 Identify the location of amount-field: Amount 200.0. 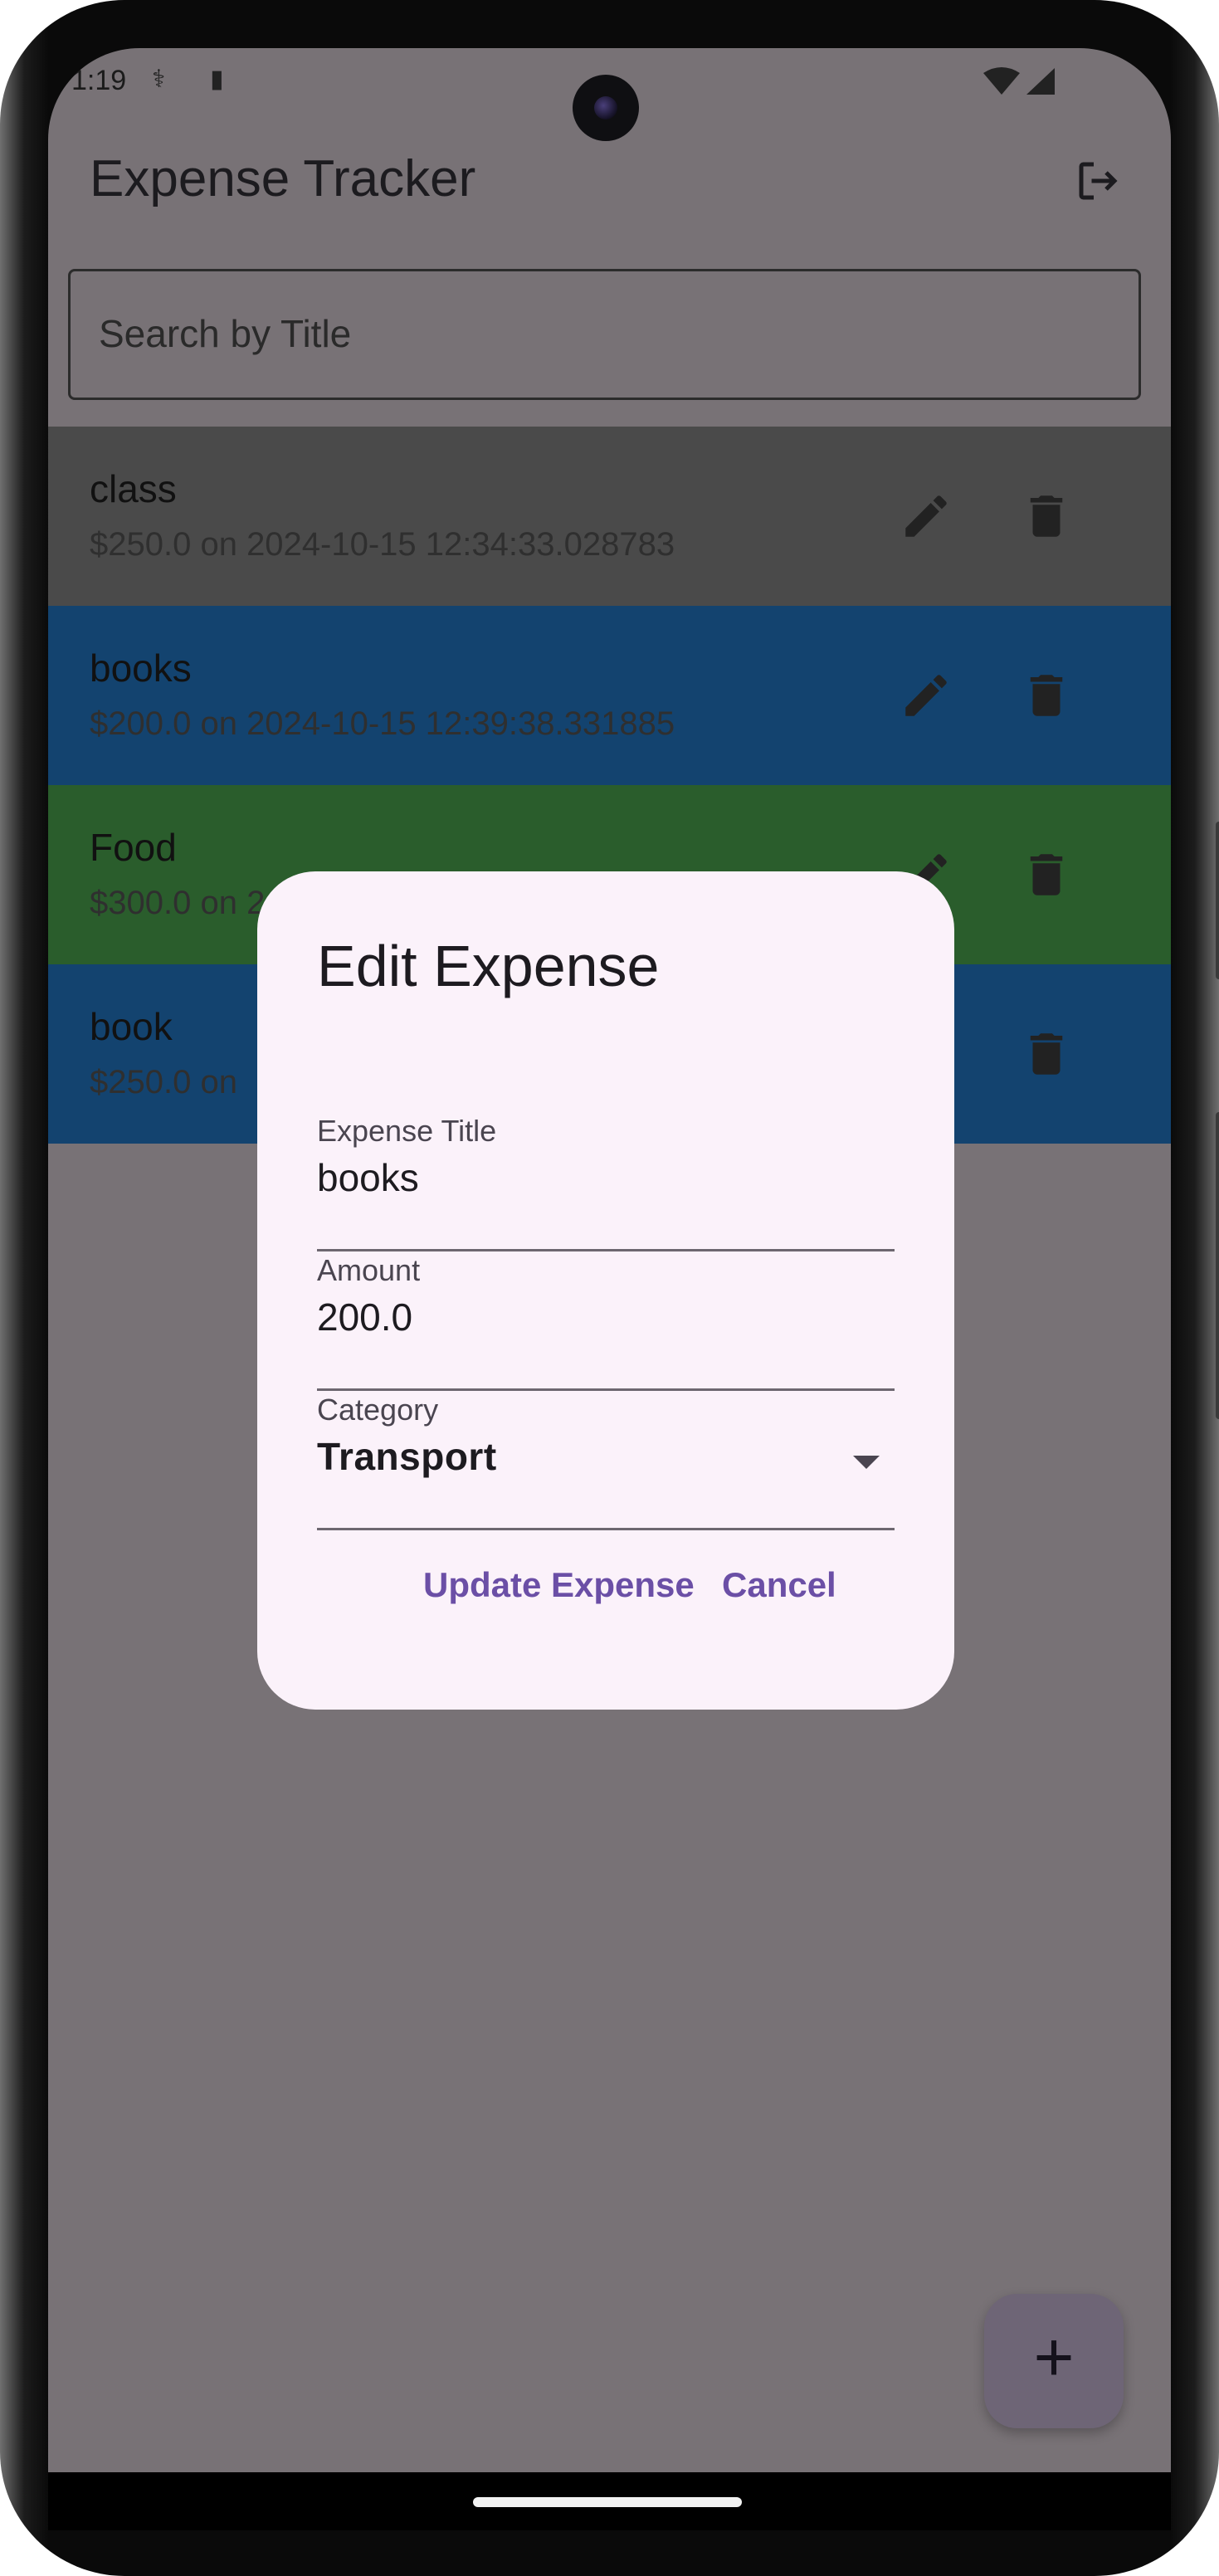
(606, 1322).